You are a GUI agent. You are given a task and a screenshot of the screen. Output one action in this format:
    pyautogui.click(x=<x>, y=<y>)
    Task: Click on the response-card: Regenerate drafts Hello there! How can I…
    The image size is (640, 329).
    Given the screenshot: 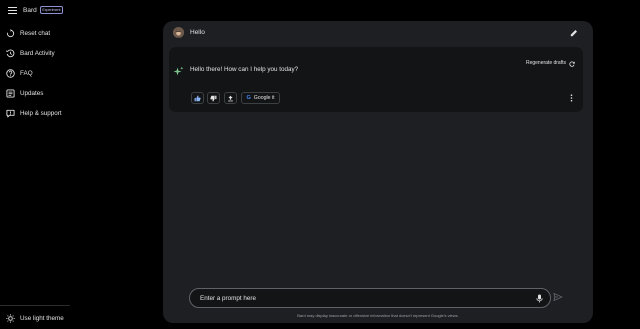 What is the action you would take?
    pyautogui.click(x=376, y=79)
    